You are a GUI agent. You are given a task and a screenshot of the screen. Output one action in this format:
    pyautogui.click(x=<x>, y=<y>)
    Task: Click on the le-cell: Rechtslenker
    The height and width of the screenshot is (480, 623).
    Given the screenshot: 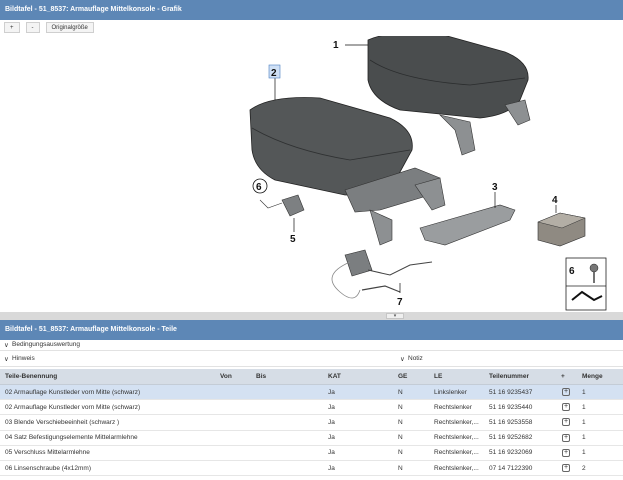 What is the action you would take?
    pyautogui.click(x=456, y=407)
    